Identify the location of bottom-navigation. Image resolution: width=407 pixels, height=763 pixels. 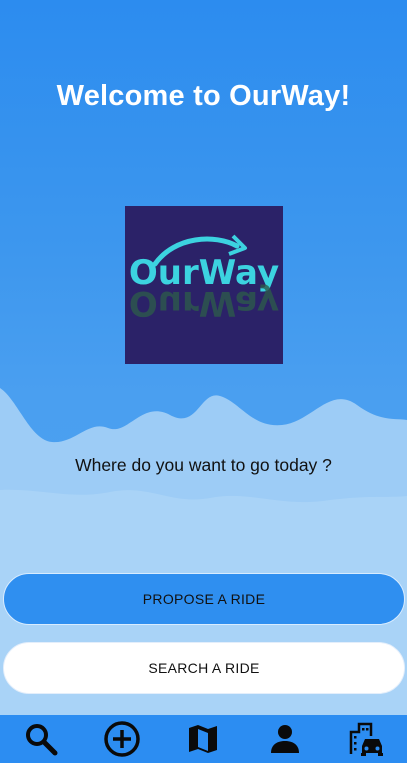
(203, 739).